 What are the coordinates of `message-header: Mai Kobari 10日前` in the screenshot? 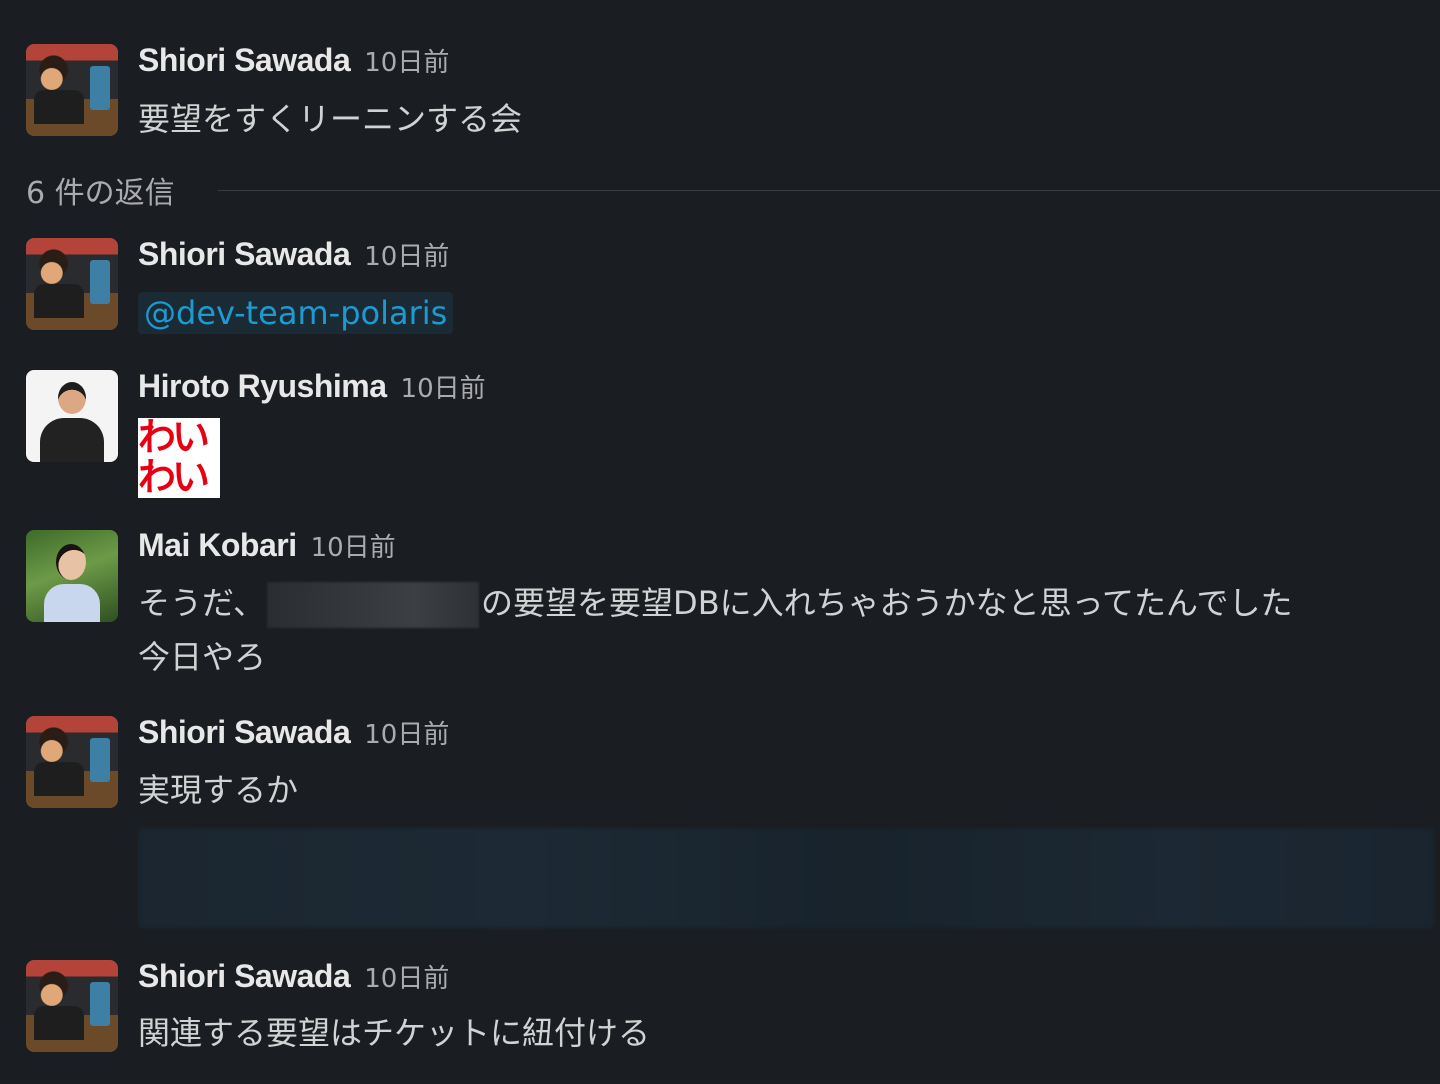 It's located at (267, 545).